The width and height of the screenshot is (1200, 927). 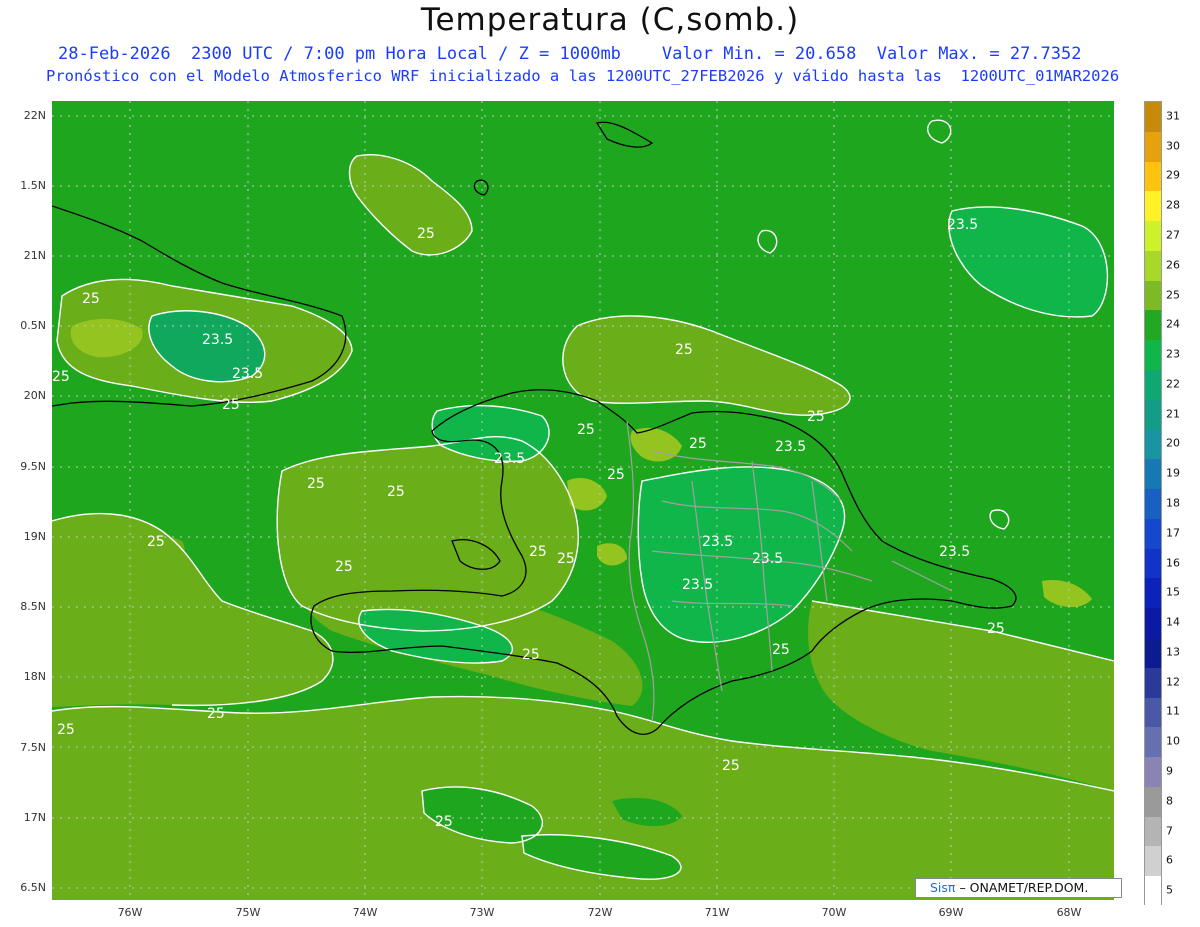 What do you see at coordinates (1069, 912) in the screenshot?
I see `lon-label: 68W` at bounding box center [1069, 912].